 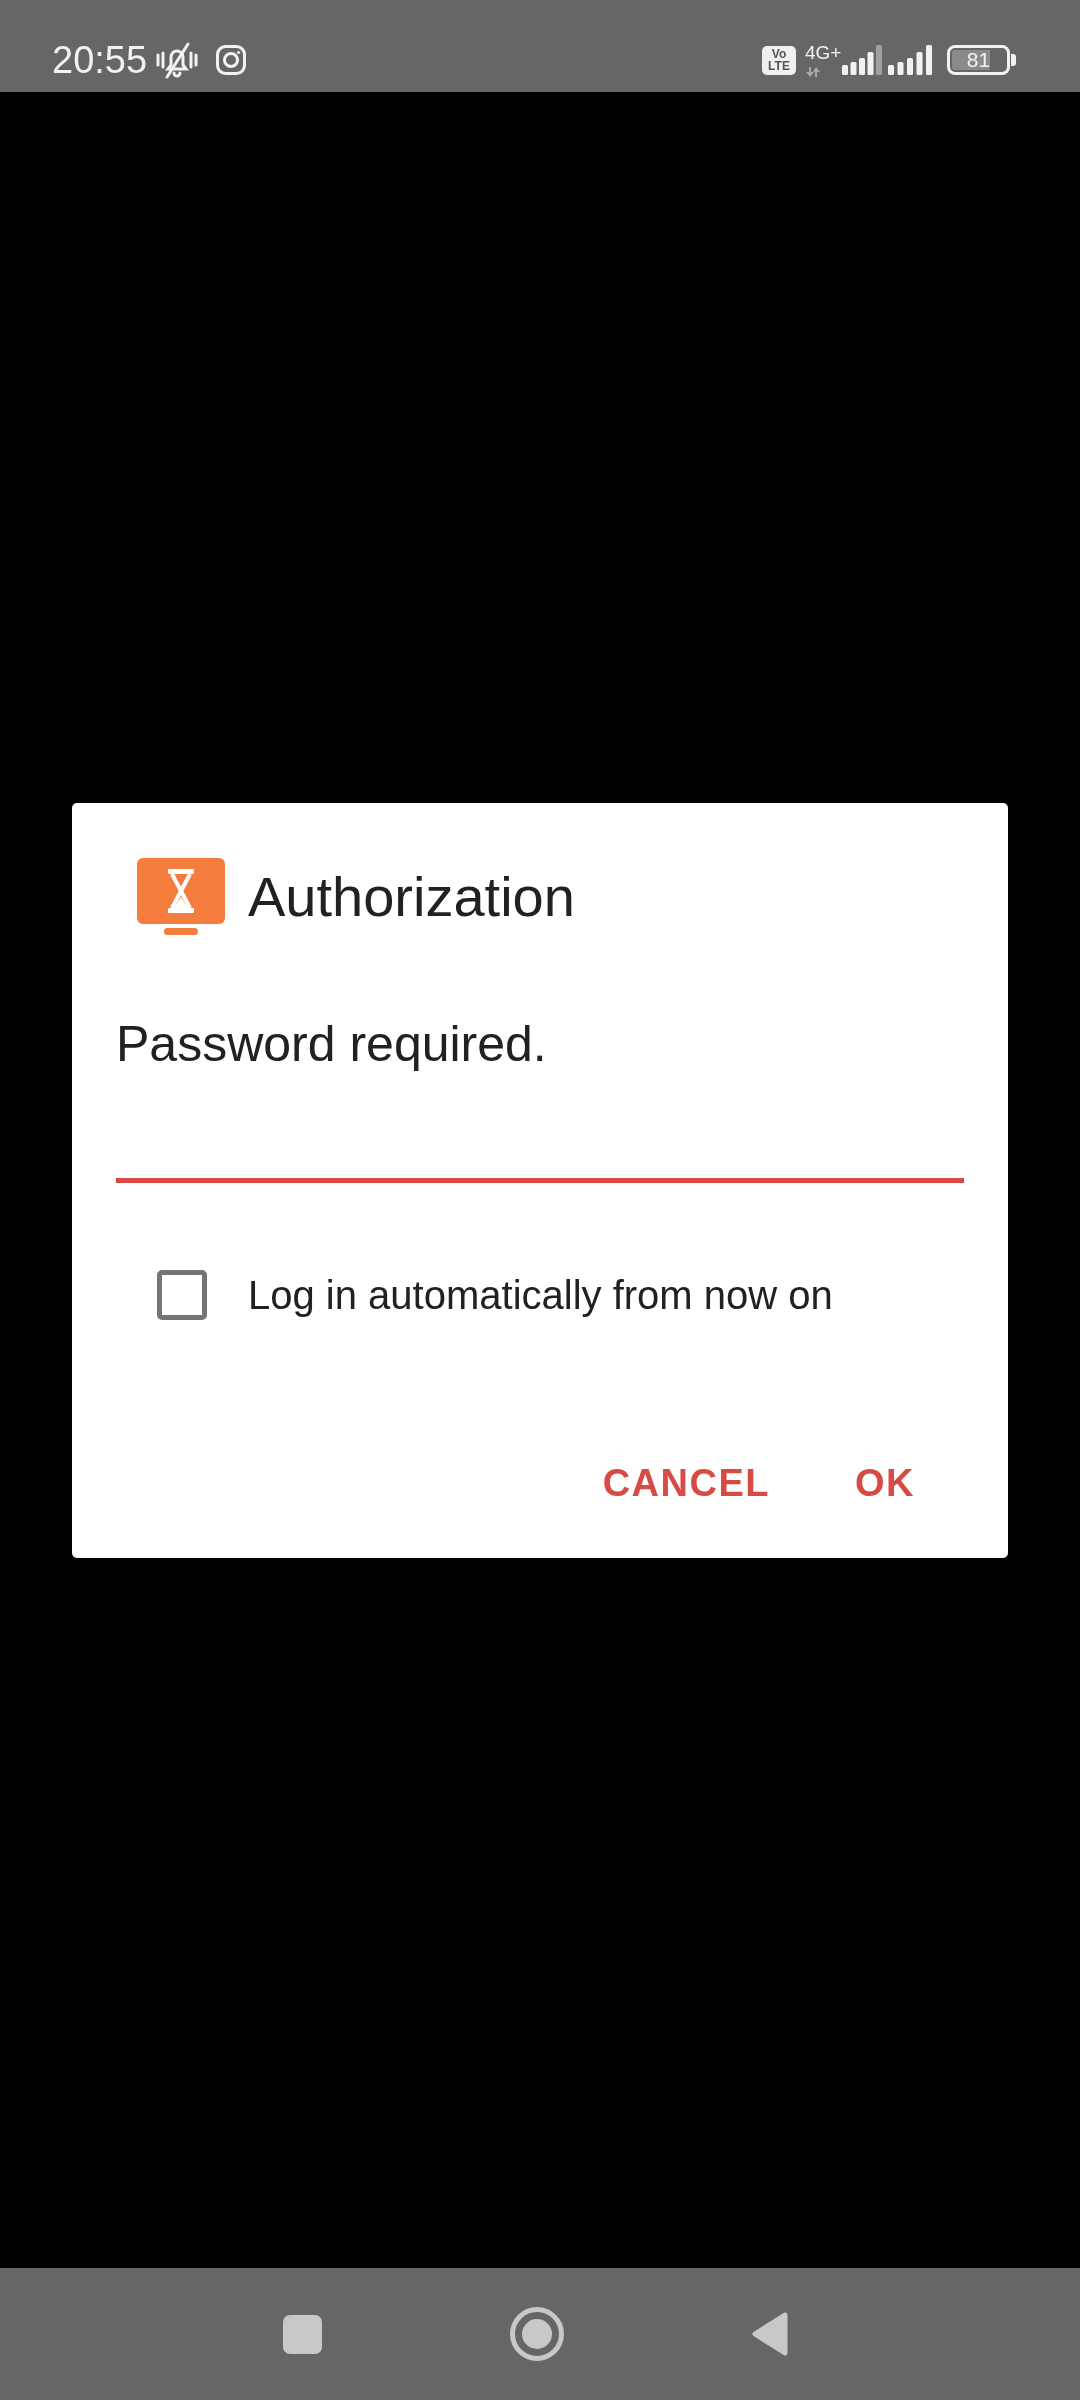 What do you see at coordinates (177, 60) in the screenshot?
I see `muted-bell-icon` at bounding box center [177, 60].